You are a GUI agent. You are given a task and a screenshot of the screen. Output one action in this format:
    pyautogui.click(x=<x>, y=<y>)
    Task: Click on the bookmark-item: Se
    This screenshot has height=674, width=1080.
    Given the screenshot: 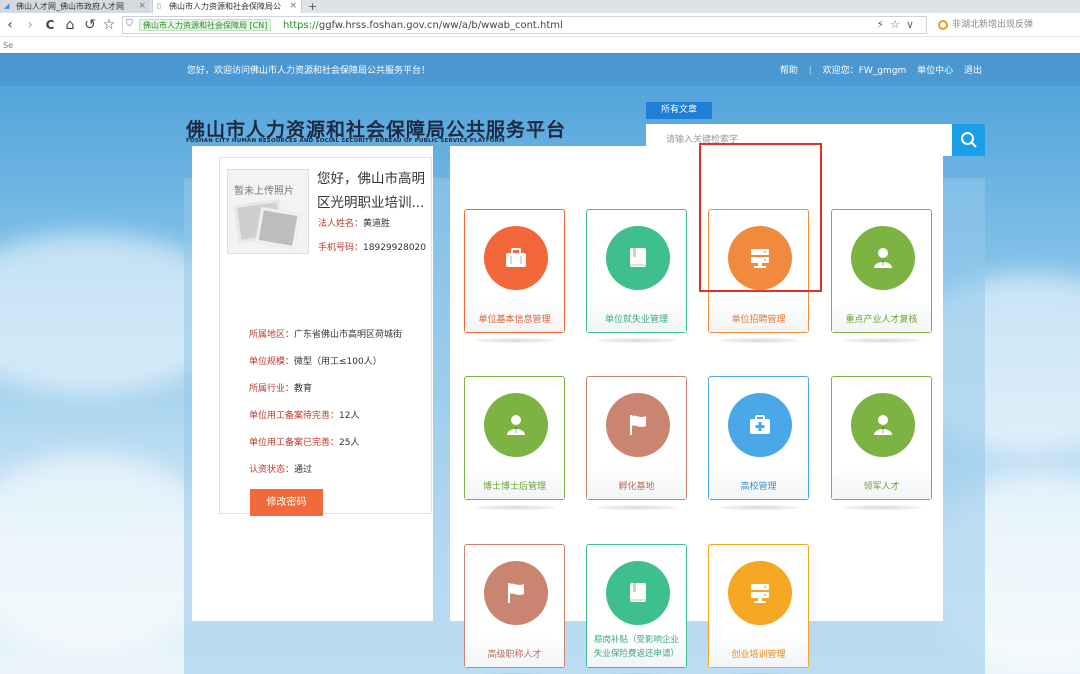 What is the action you would take?
    pyautogui.click(x=8, y=45)
    